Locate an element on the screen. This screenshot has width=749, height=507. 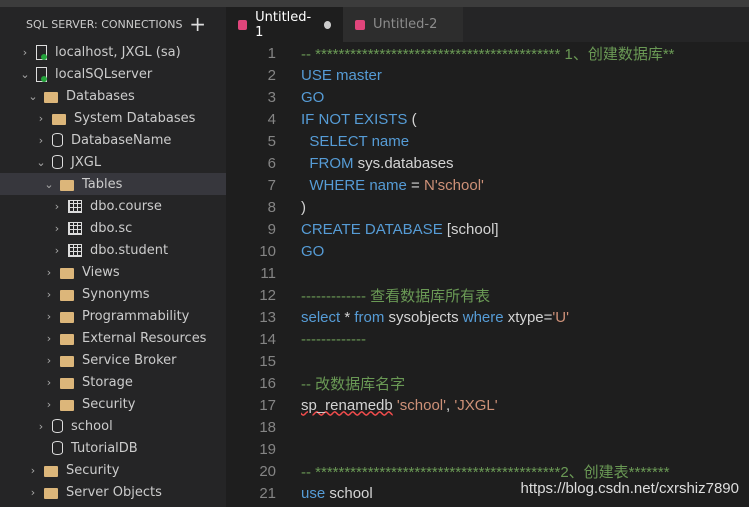
code-token: name is located at coordinates (388, 185).